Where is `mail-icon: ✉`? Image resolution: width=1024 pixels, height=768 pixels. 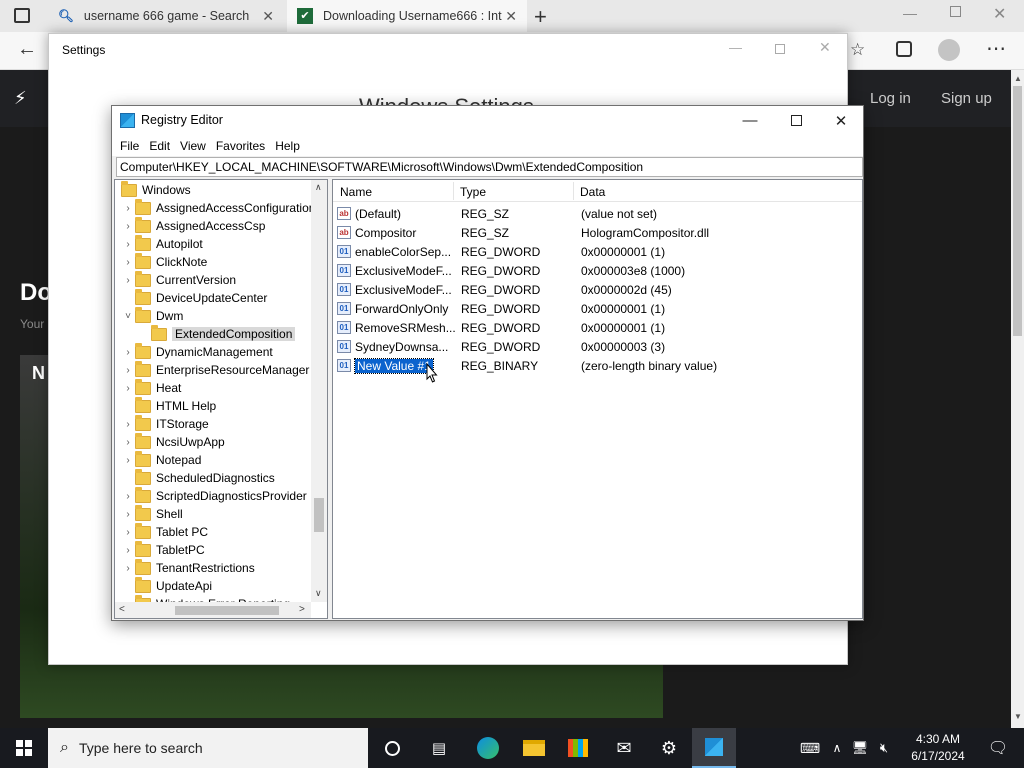 mail-icon: ✉ is located at coordinates (624, 748).